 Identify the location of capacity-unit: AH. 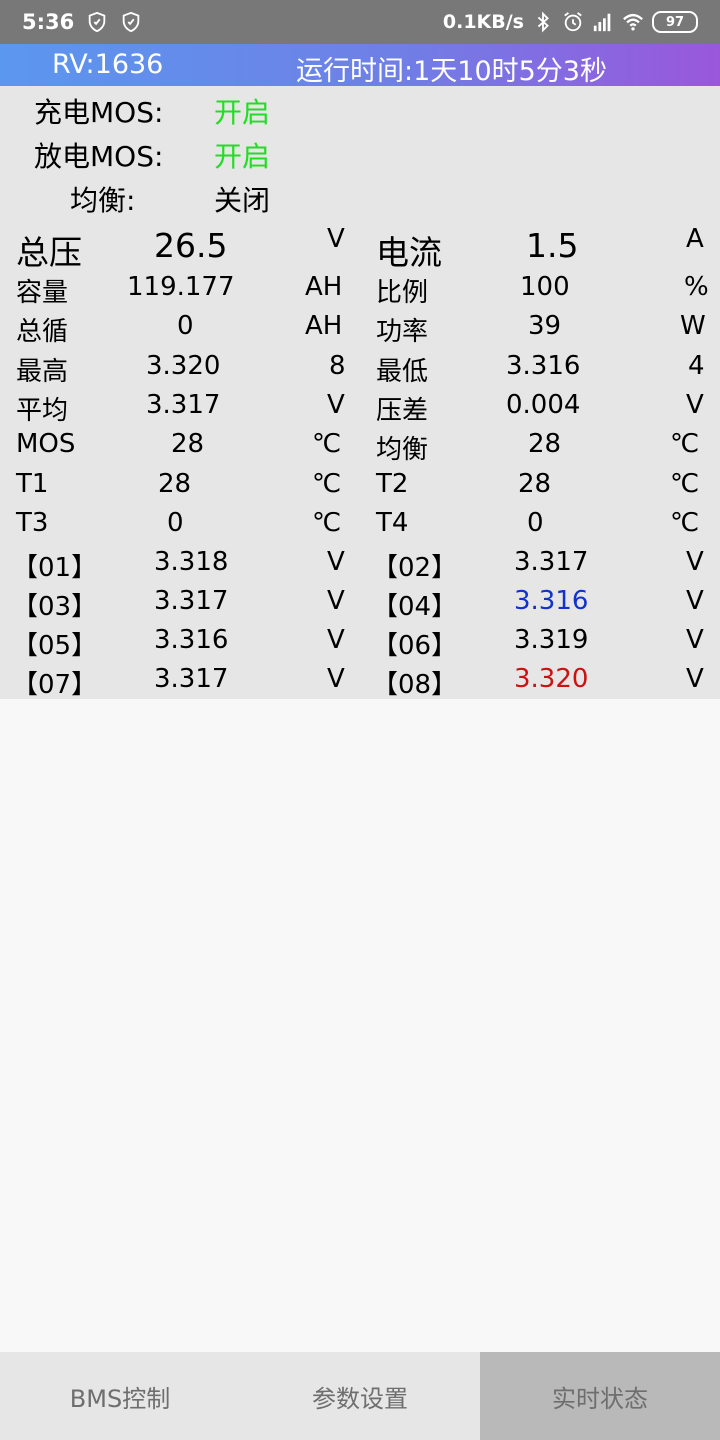
(324, 287).